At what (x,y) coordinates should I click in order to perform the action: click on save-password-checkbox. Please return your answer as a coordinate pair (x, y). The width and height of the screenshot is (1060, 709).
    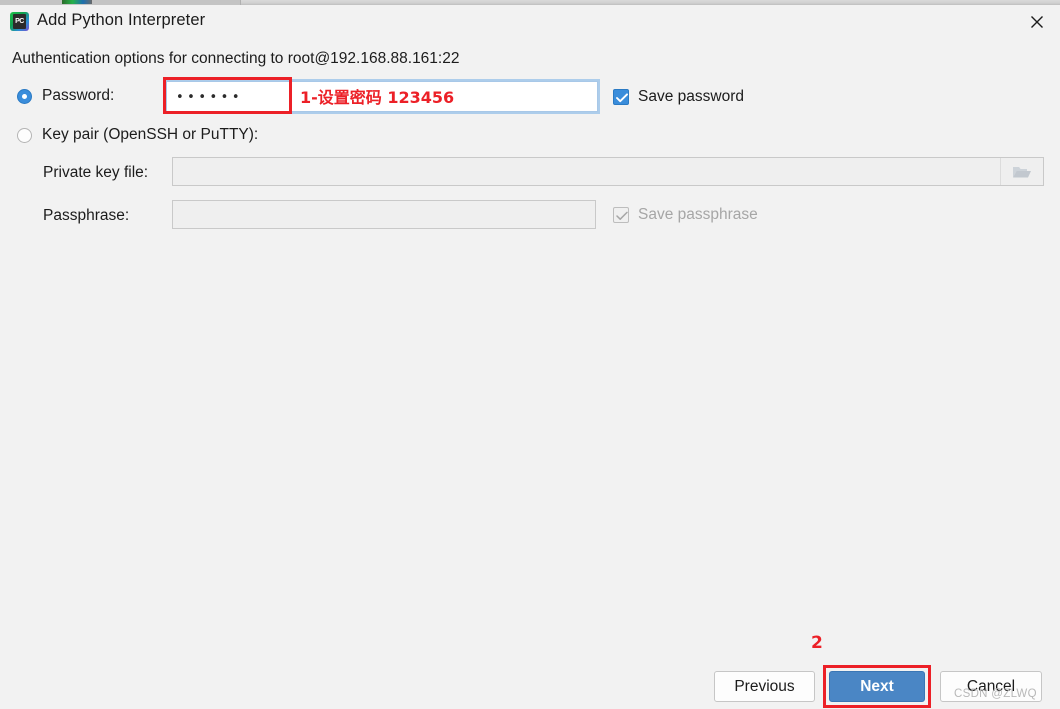
    Looking at the image, I should click on (621, 97).